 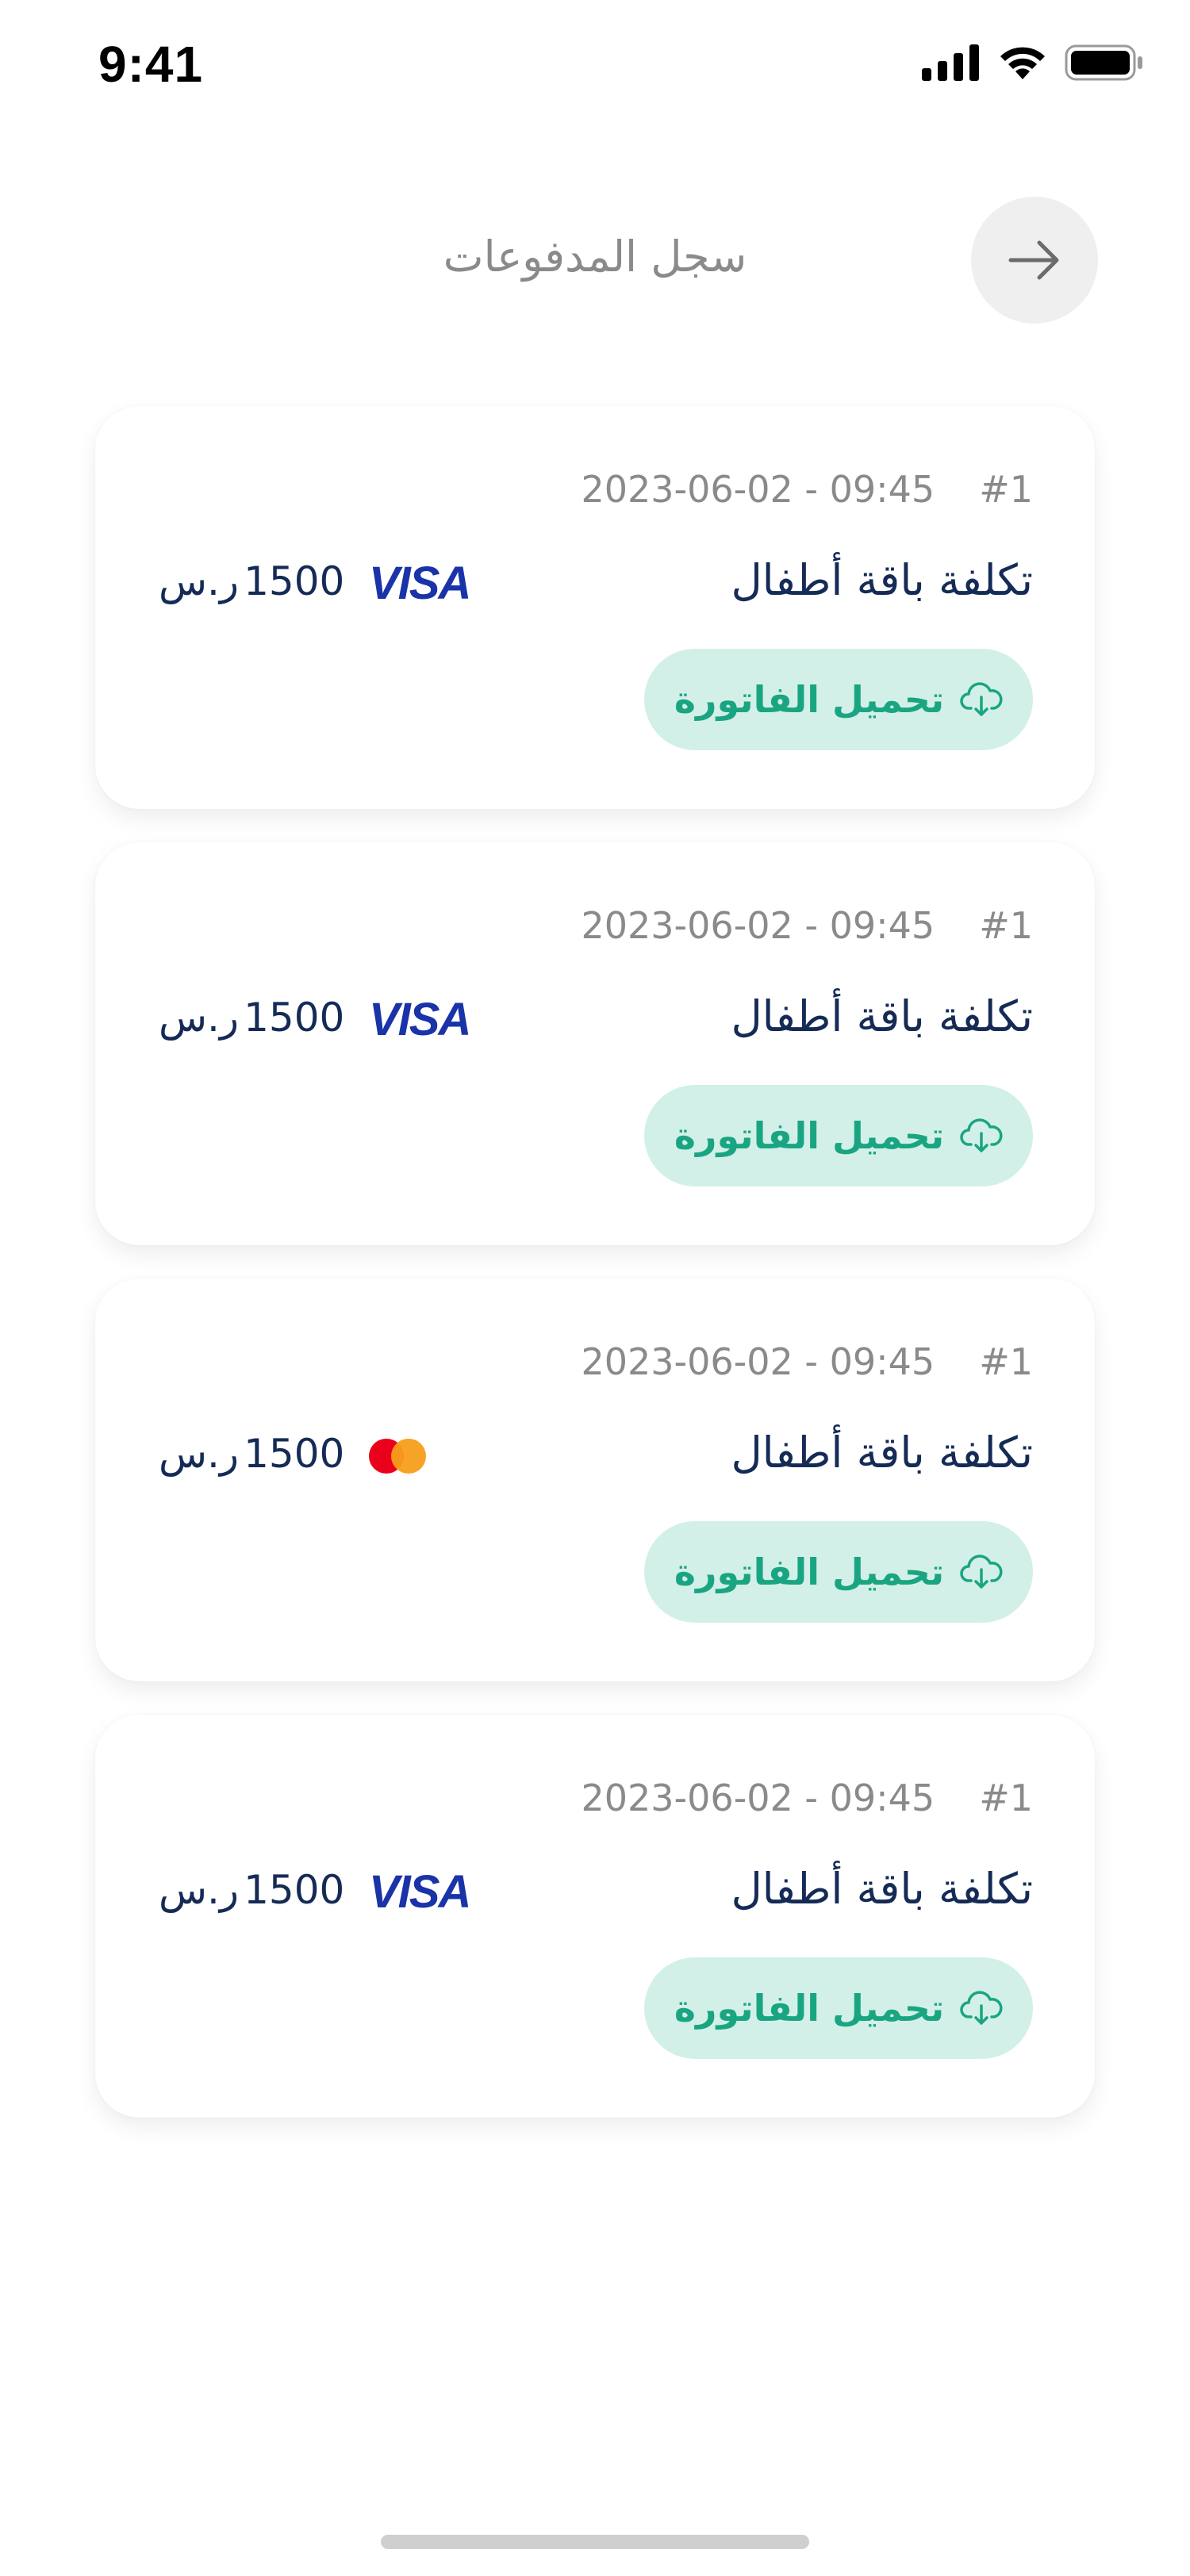 What do you see at coordinates (408, 1456) in the screenshot?
I see `mastercard-orange-circle` at bounding box center [408, 1456].